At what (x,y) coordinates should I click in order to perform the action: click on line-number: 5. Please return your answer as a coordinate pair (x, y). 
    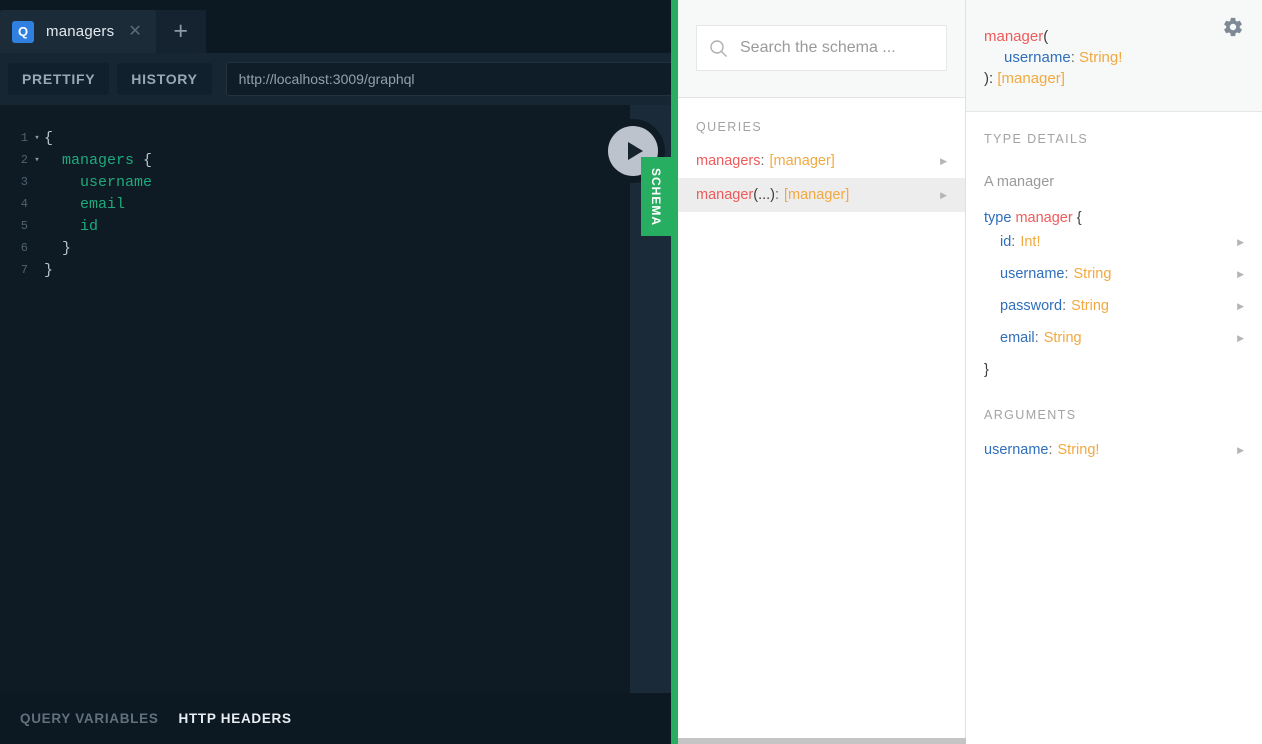
    Looking at the image, I should click on (24, 226).